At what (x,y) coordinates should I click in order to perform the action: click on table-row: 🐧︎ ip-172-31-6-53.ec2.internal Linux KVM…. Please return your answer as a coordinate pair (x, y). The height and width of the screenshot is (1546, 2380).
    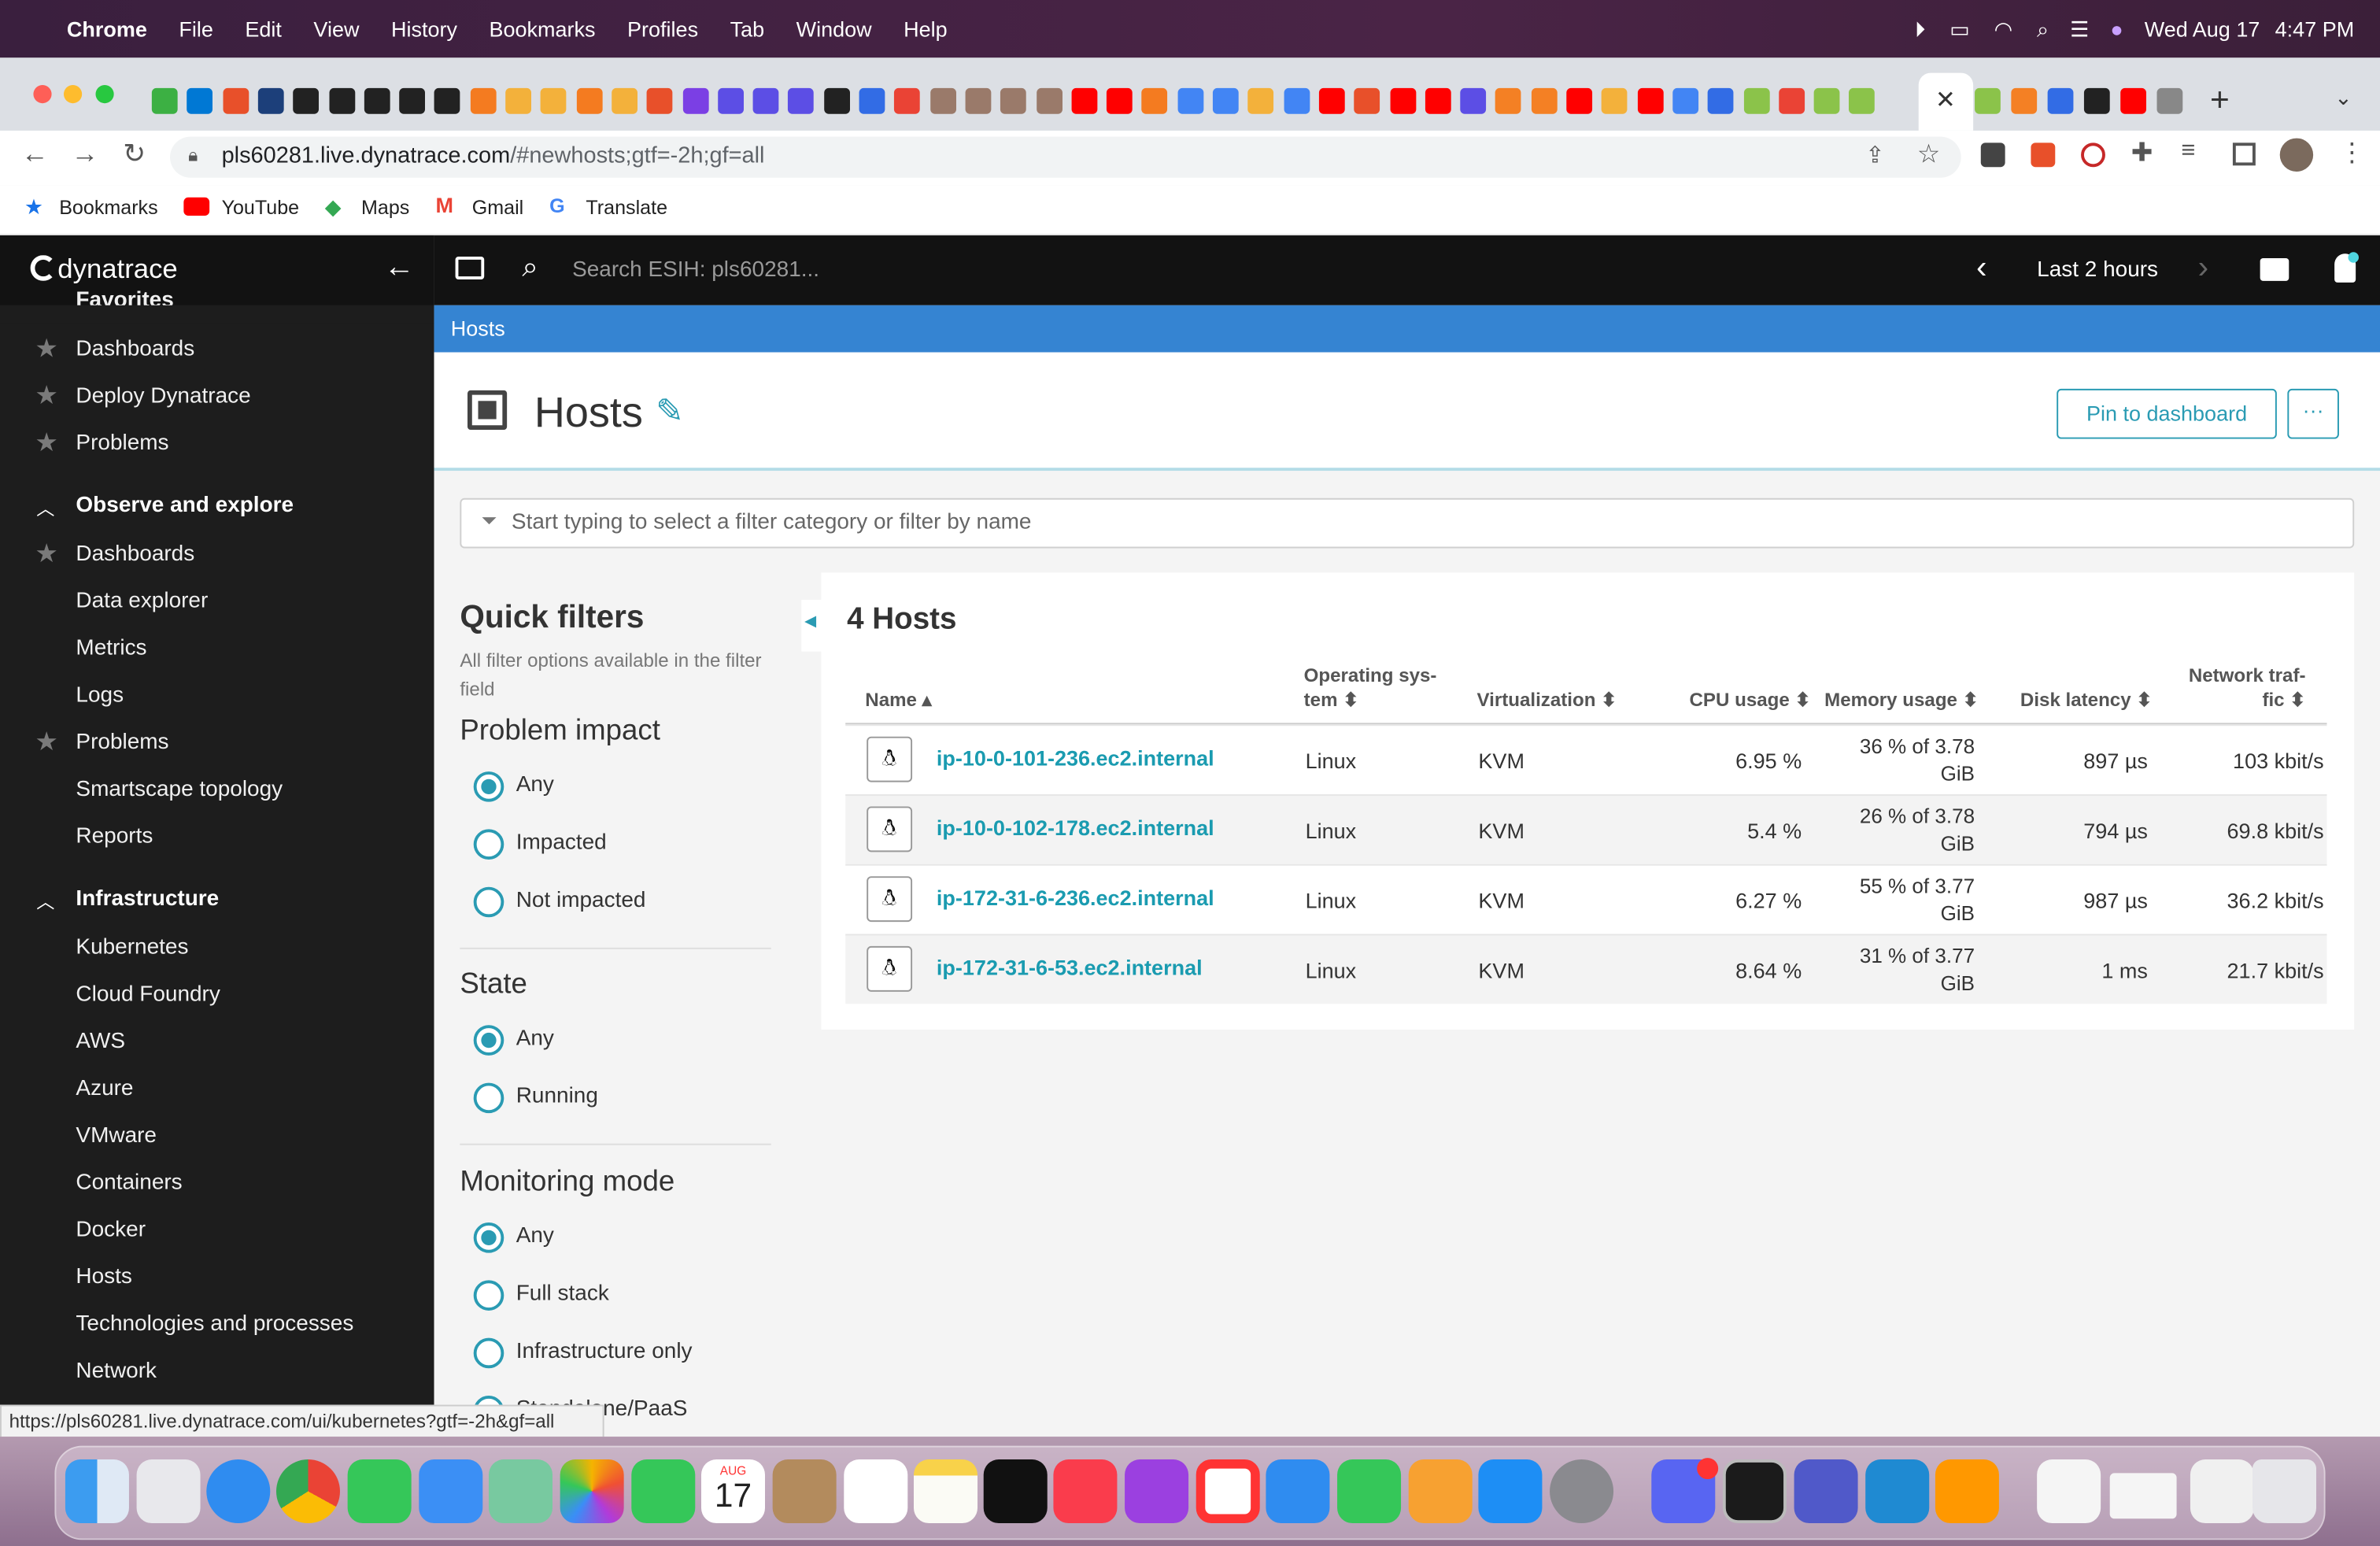
    Looking at the image, I should click on (1586, 969).